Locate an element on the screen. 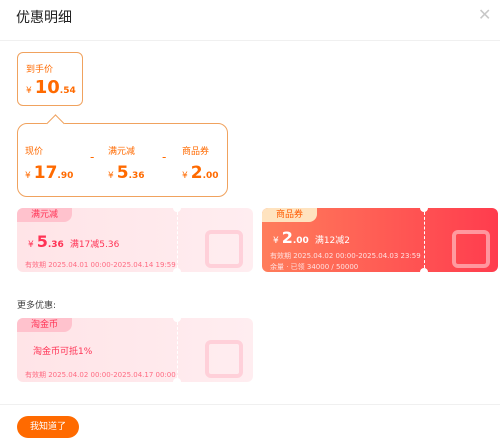 This screenshot has width=500, height=442. final-price-card: 到手价 ¥10.54 is located at coordinates (50, 79).